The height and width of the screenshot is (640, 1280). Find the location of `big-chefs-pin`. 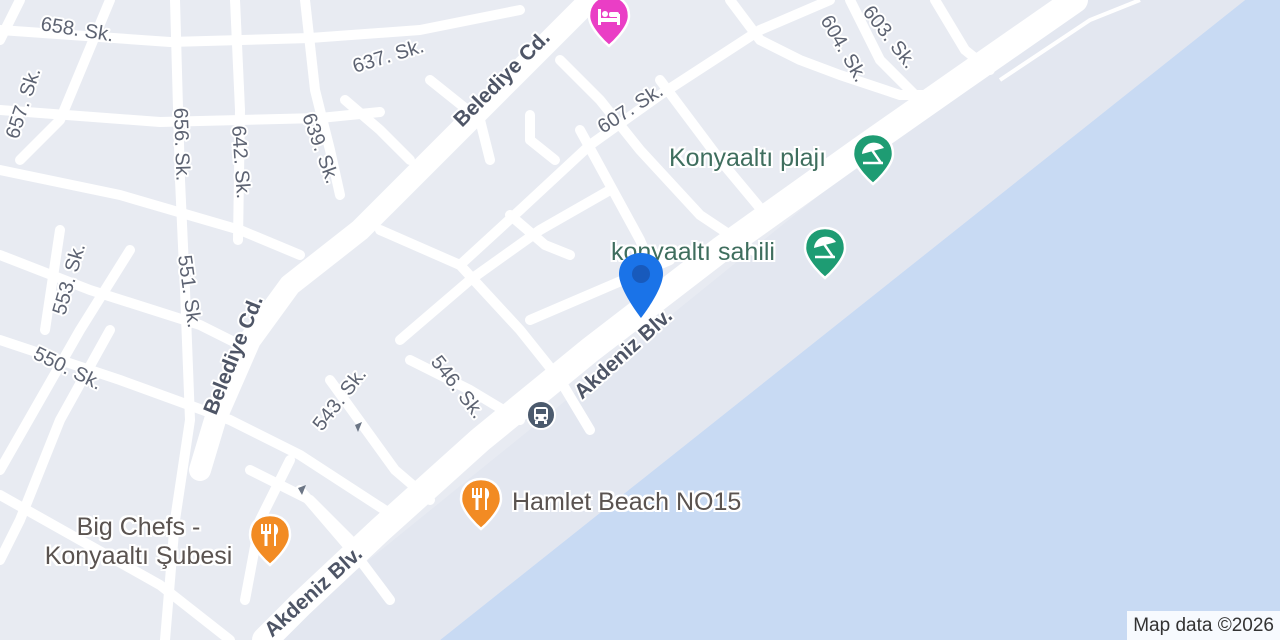

big-chefs-pin is located at coordinates (270, 540).